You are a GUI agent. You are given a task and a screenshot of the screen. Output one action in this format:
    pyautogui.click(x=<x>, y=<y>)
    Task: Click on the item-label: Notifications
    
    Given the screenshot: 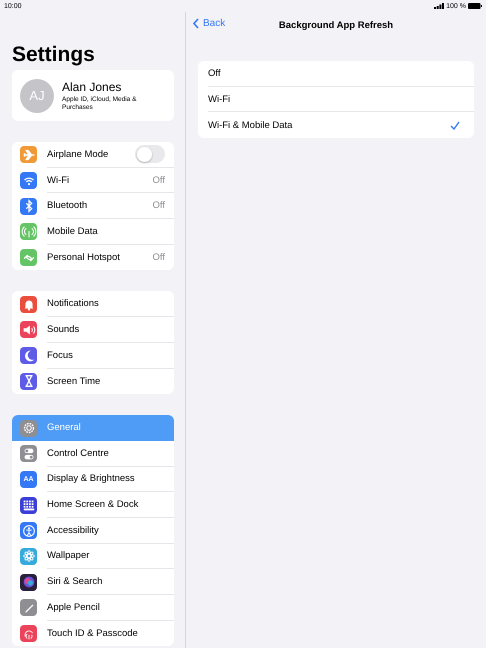 What is the action you would take?
    pyautogui.click(x=73, y=304)
    